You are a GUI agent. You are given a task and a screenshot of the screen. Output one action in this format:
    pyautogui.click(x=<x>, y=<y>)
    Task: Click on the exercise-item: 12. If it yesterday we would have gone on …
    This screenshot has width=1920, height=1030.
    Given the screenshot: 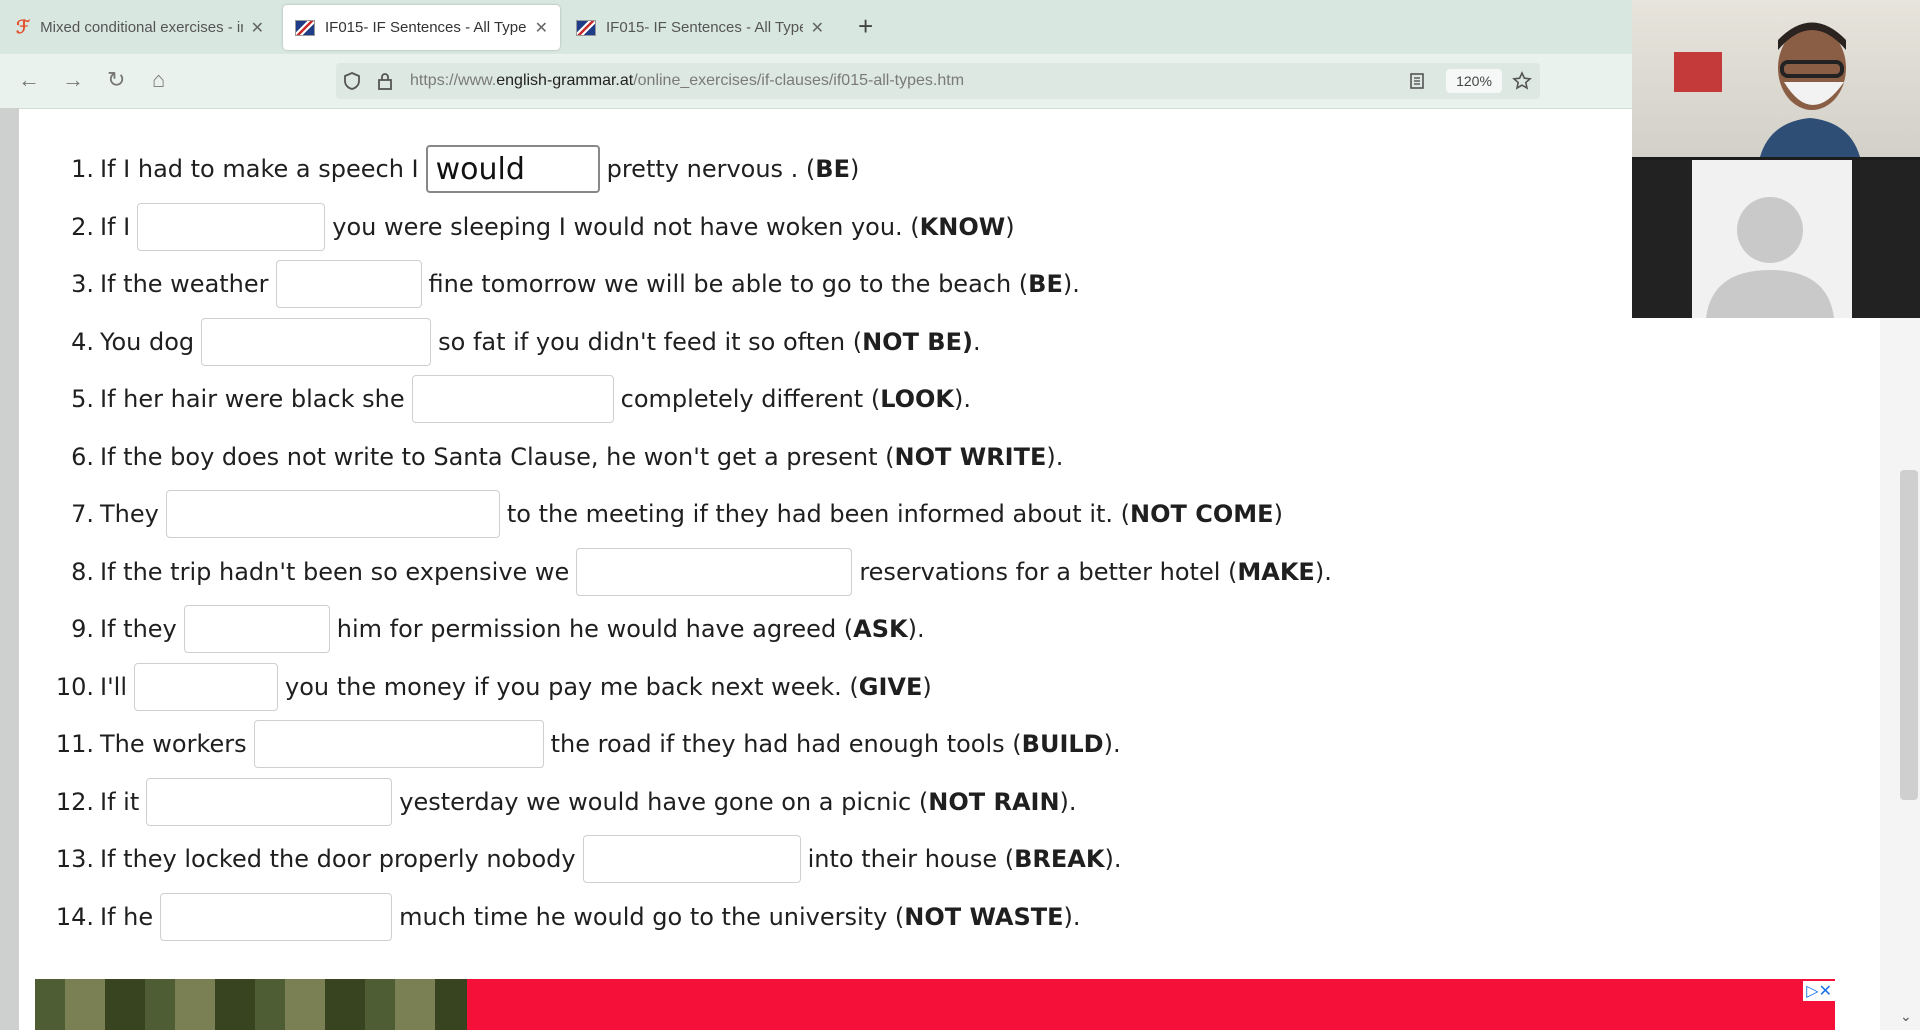 What is the action you would take?
    pyautogui.click(x=558, y=802)
    